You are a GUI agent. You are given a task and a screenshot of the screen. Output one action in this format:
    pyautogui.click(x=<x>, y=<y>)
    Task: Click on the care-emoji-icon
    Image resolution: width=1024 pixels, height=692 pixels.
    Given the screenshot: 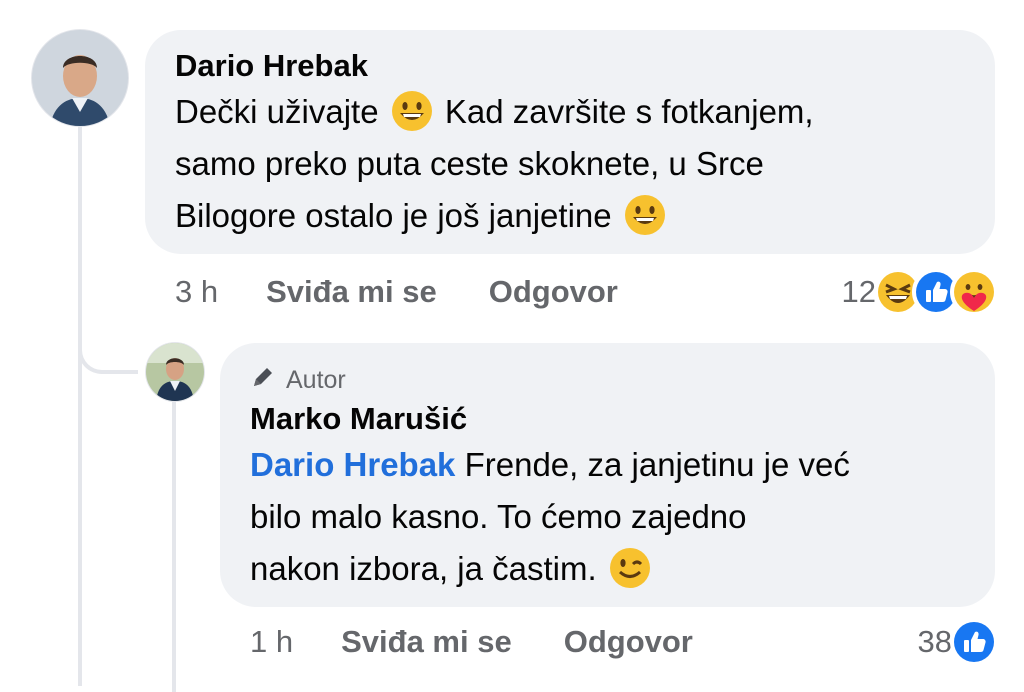 What is the action you would take?
    pyautogui.click(x=974, y=292)
    